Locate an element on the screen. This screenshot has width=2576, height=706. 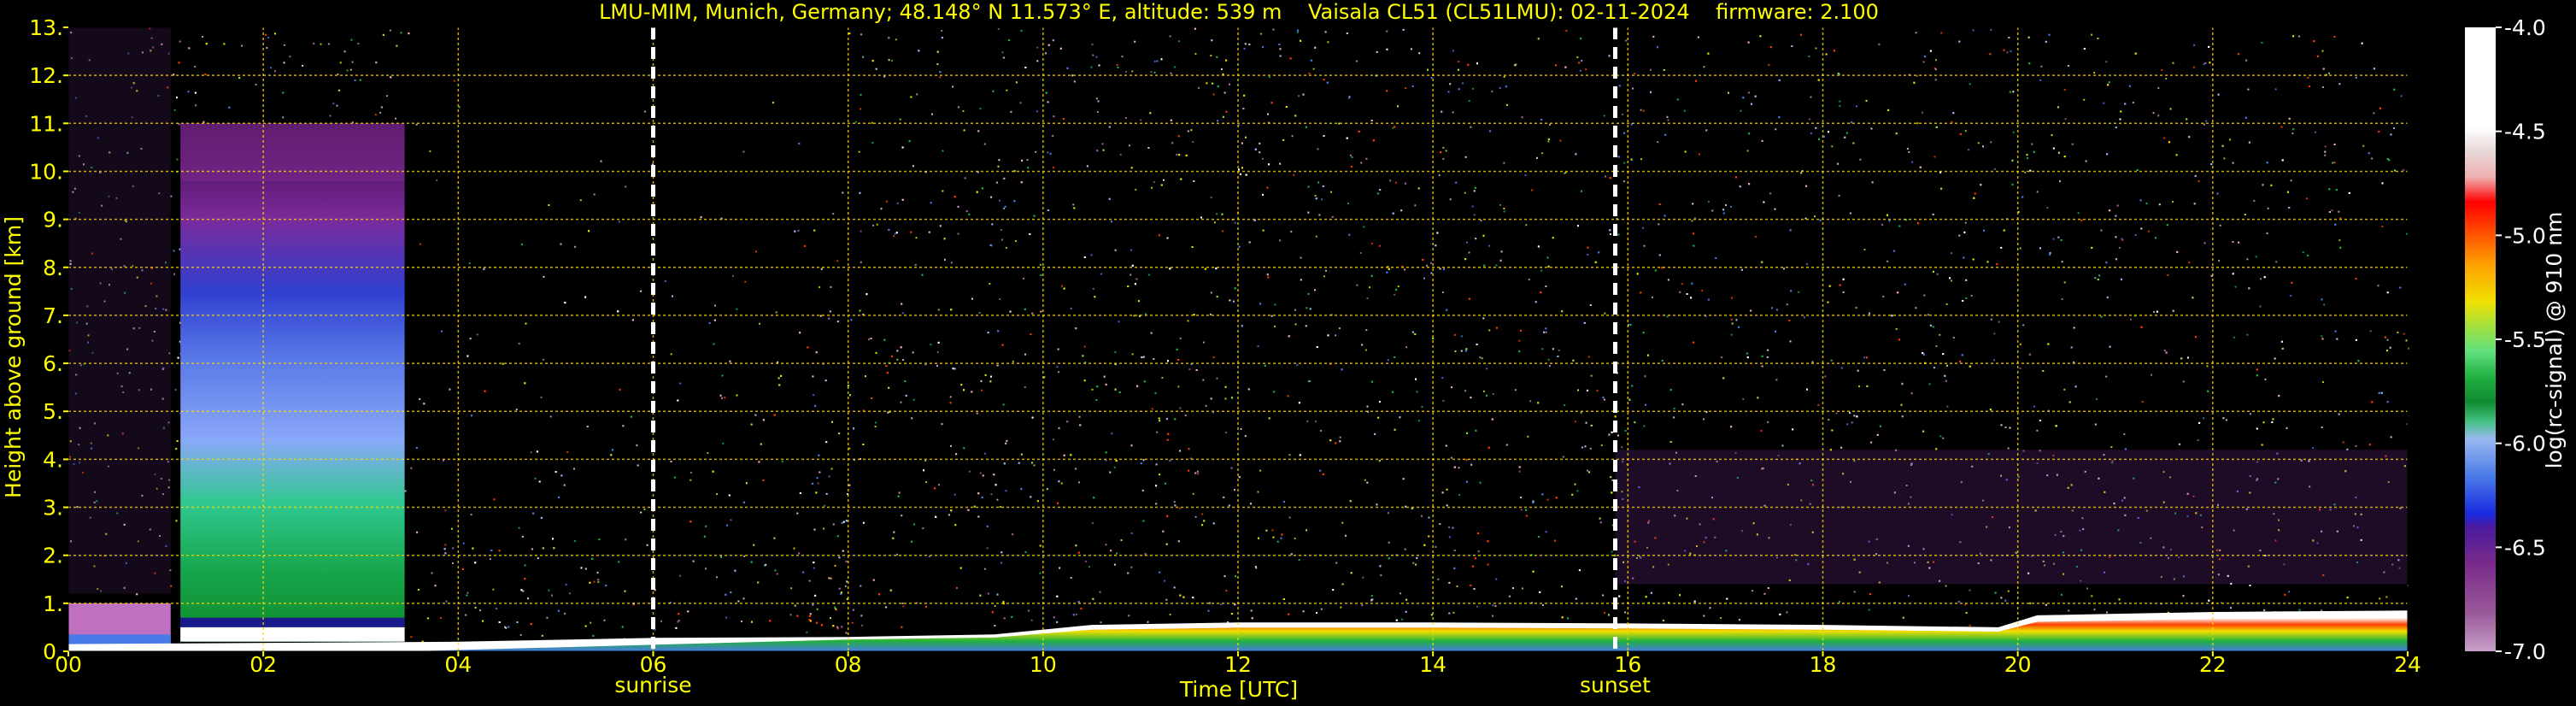
y-tick-label: 12. is located at coordinates (46, 75).